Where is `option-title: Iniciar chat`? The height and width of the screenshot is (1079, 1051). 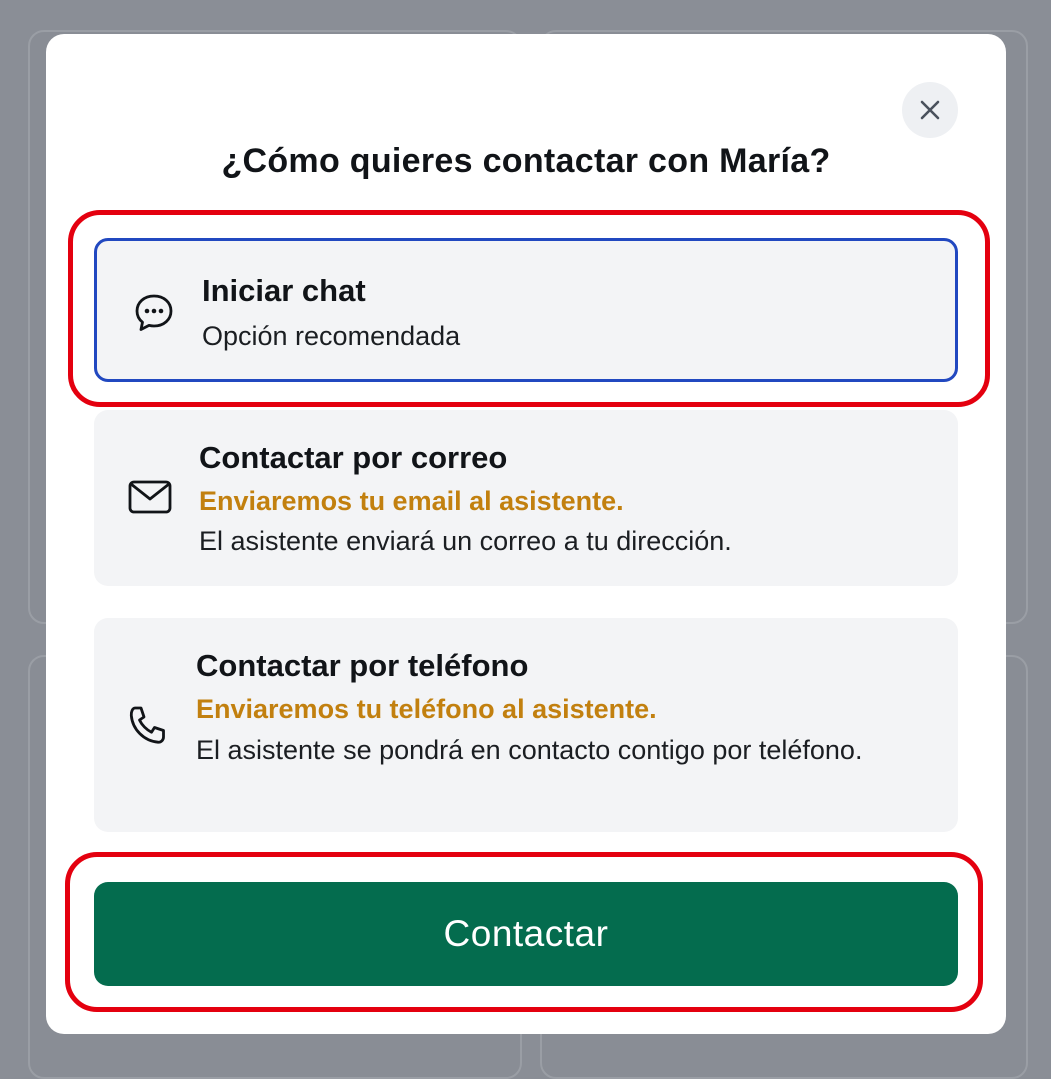 option-title: Iniciar chat is located at coordinates (284, 290).